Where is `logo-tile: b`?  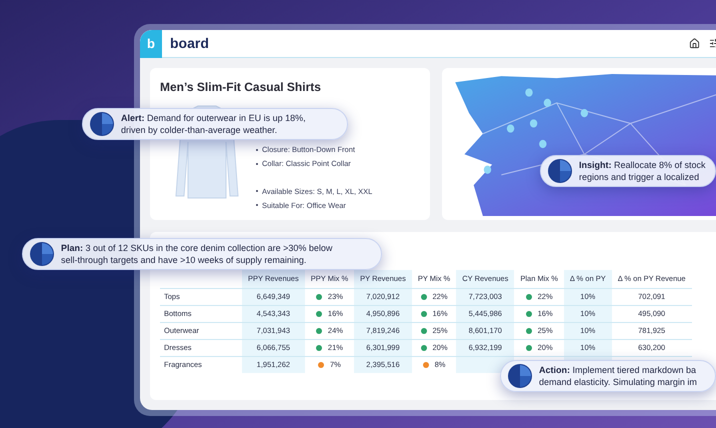
logo-tile: b is located at coordinates (151, 44).